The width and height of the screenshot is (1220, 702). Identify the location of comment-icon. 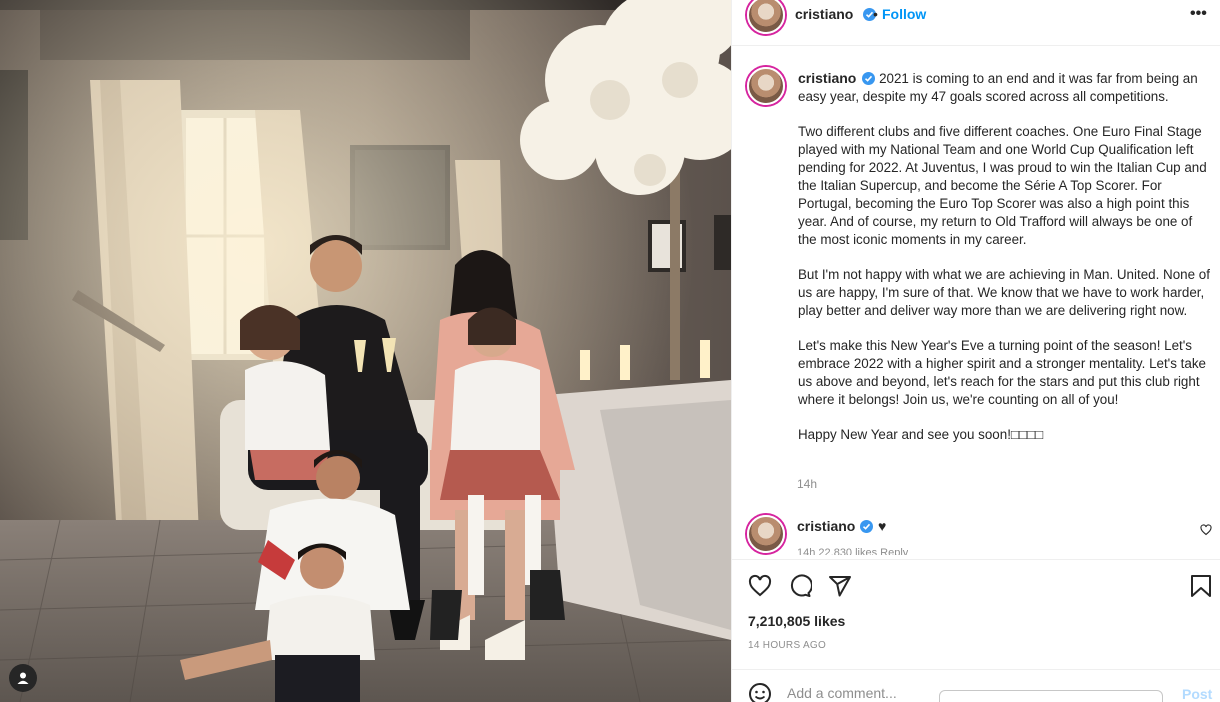
(800, 588).